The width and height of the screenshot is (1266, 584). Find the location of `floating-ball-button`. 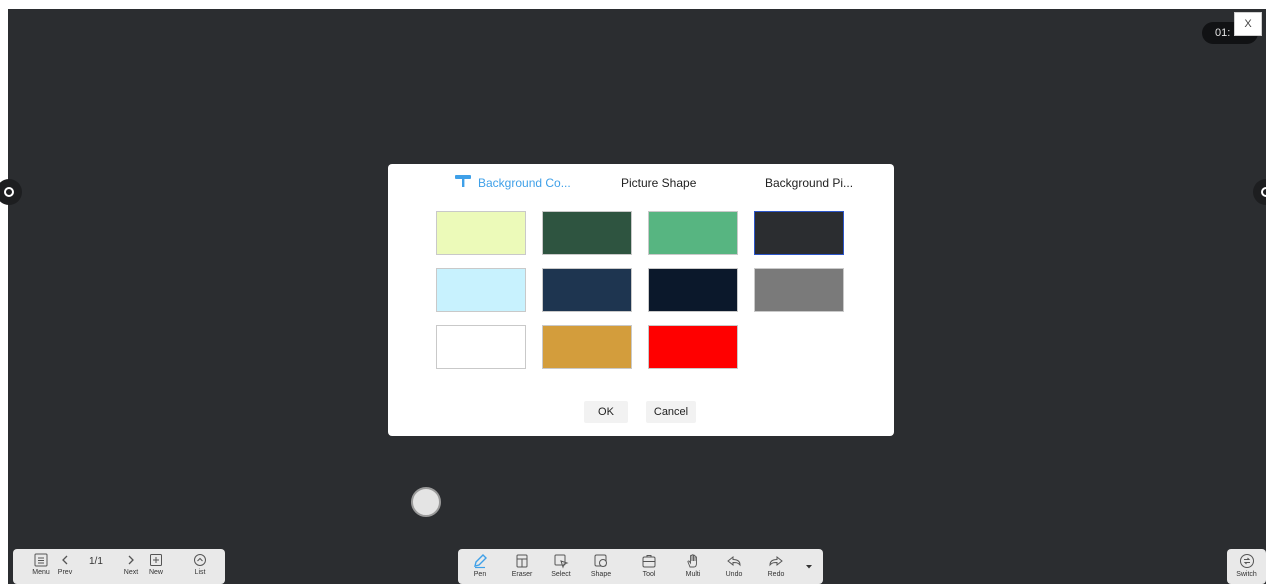

floating-ball-button is located at coordinates (426, 502).